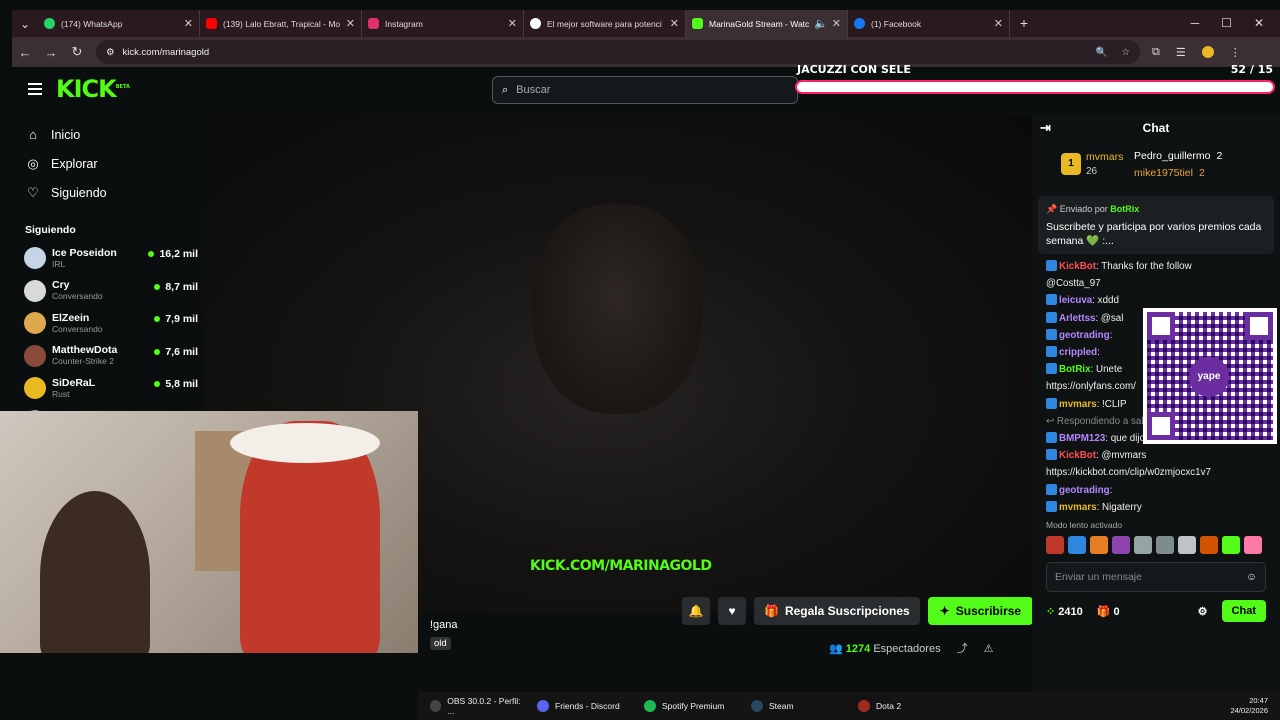 The width and height of the screenshot is (1280, 720). I want to click on video-watermark: KICK.COM/MARINAGOLD, so click(621, 566).